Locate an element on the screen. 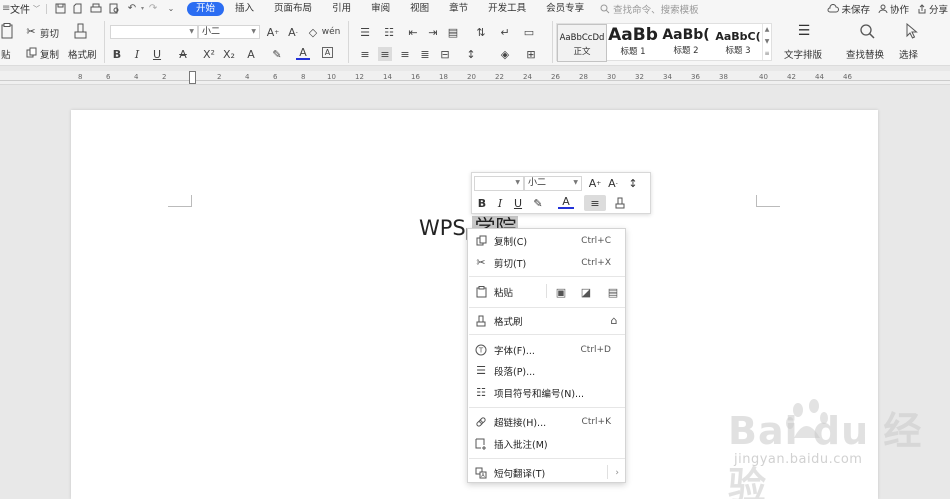 This screenshot has width=950, height=499. print-icon is located at coordinates (96, 9).